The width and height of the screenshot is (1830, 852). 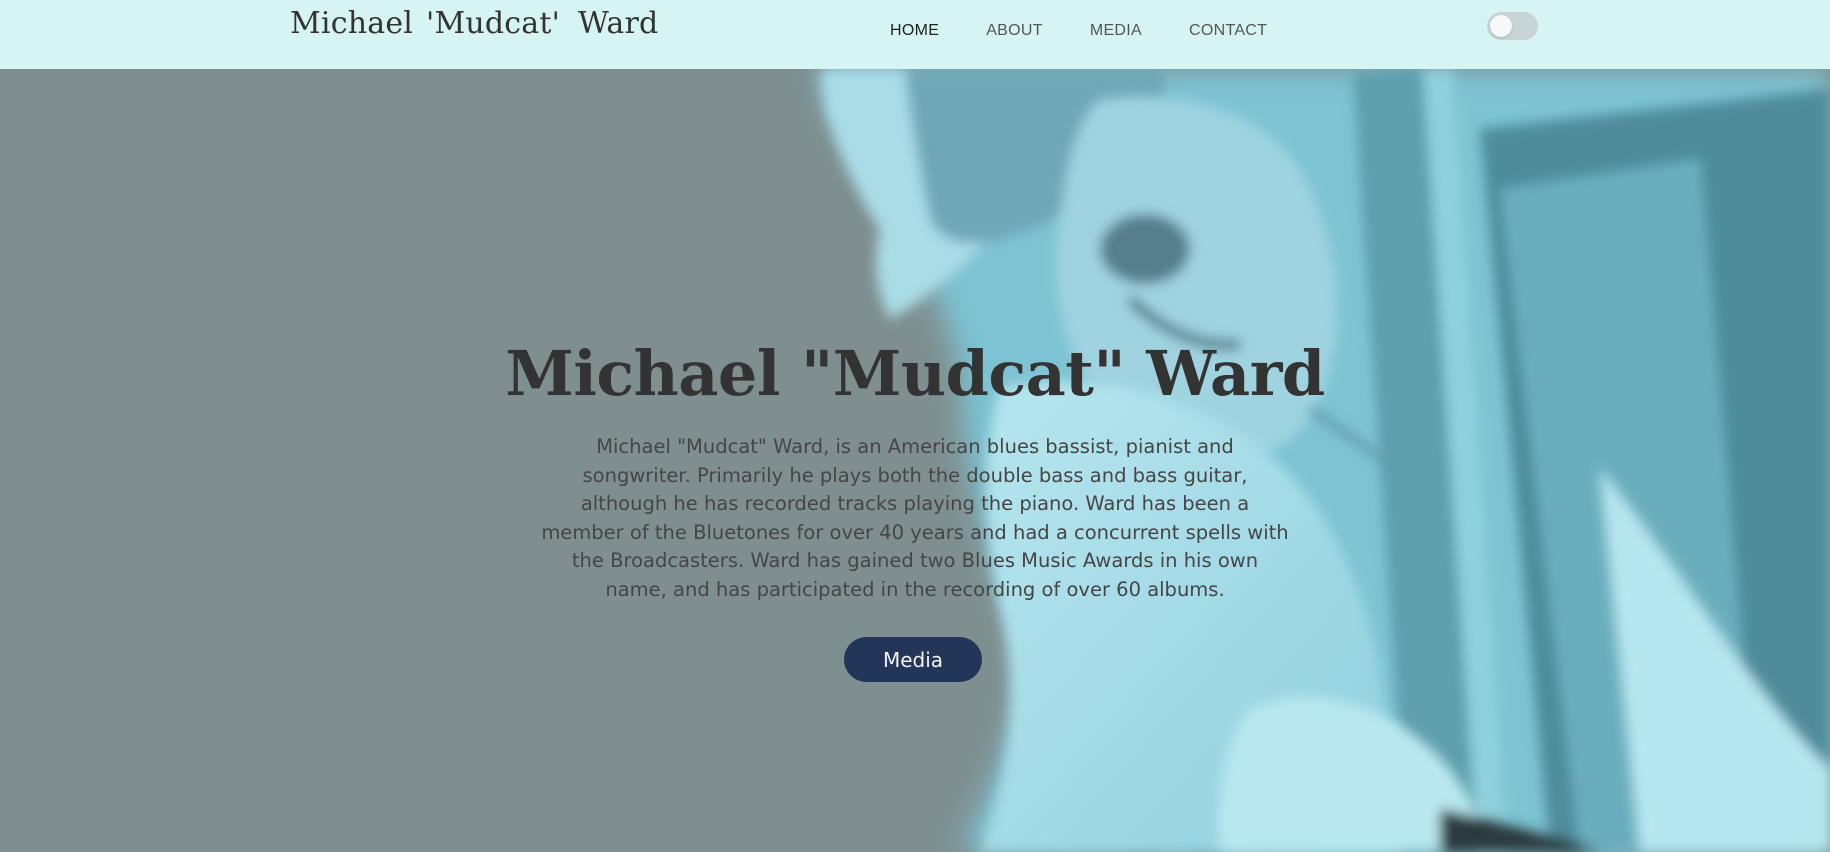 What do you see at coordinates (1116, 31) in the screenshot?
I see `nav-media: MEDIA` at bounding box center [1116, 31].